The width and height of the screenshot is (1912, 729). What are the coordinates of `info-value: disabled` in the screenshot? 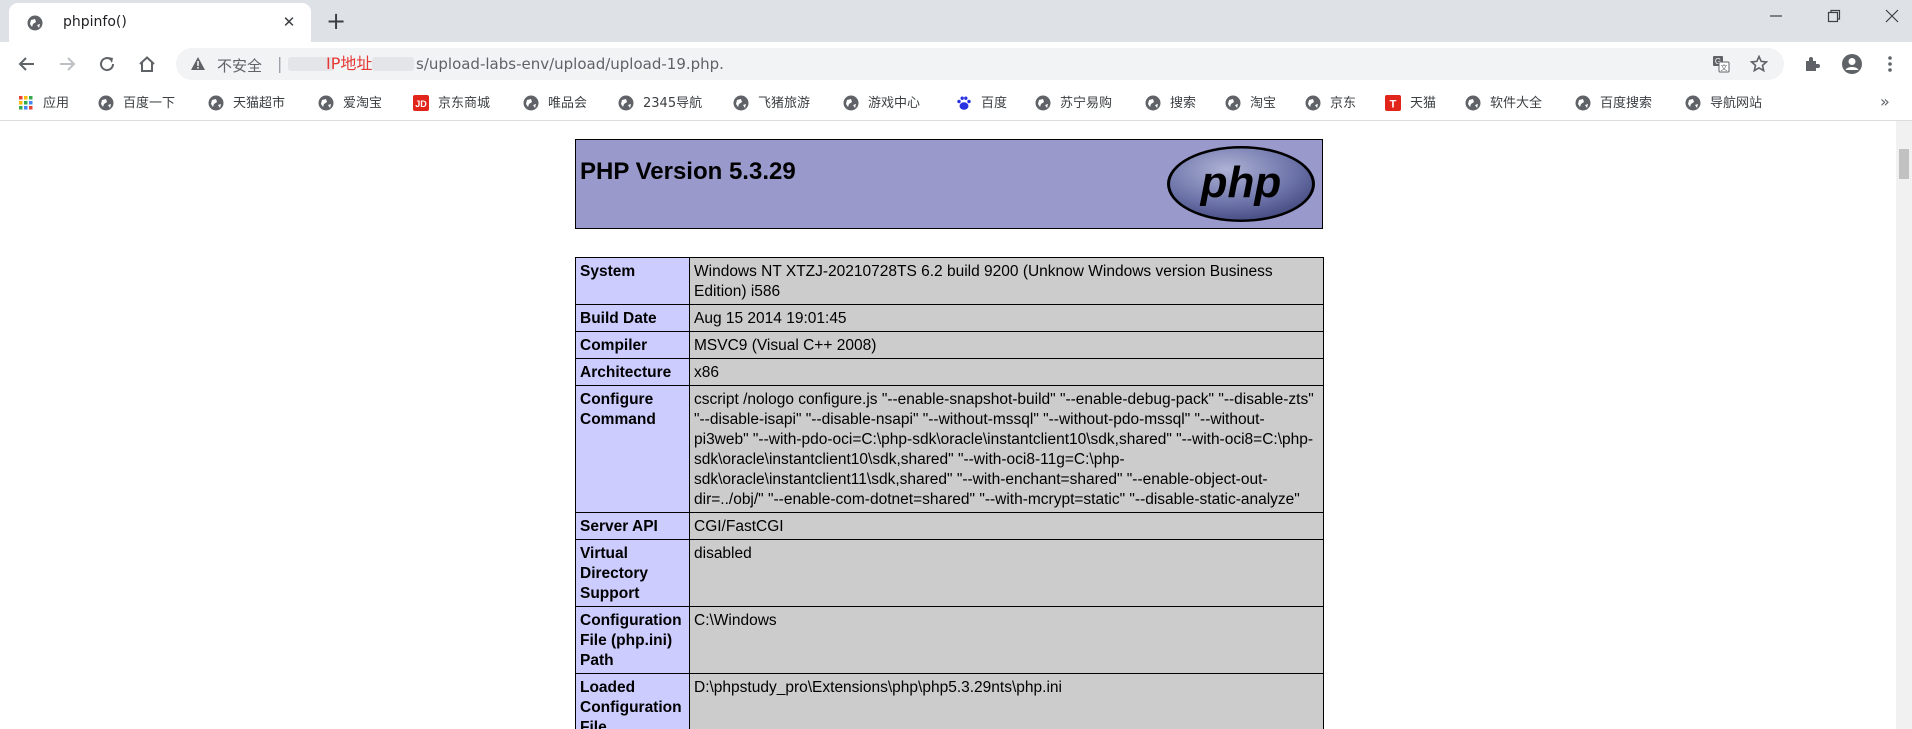 It's located at (1006, 573).